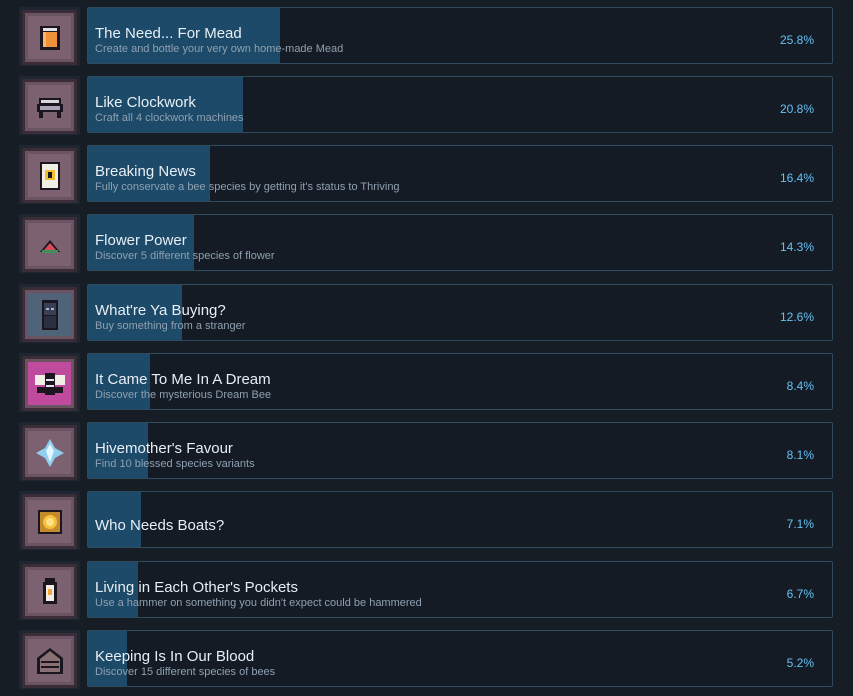 The image size is (853, 696). Describe the element at coordinates (160, 525) in the screenshot. I see `achievement-title: Who Needs Boats?` at that location.